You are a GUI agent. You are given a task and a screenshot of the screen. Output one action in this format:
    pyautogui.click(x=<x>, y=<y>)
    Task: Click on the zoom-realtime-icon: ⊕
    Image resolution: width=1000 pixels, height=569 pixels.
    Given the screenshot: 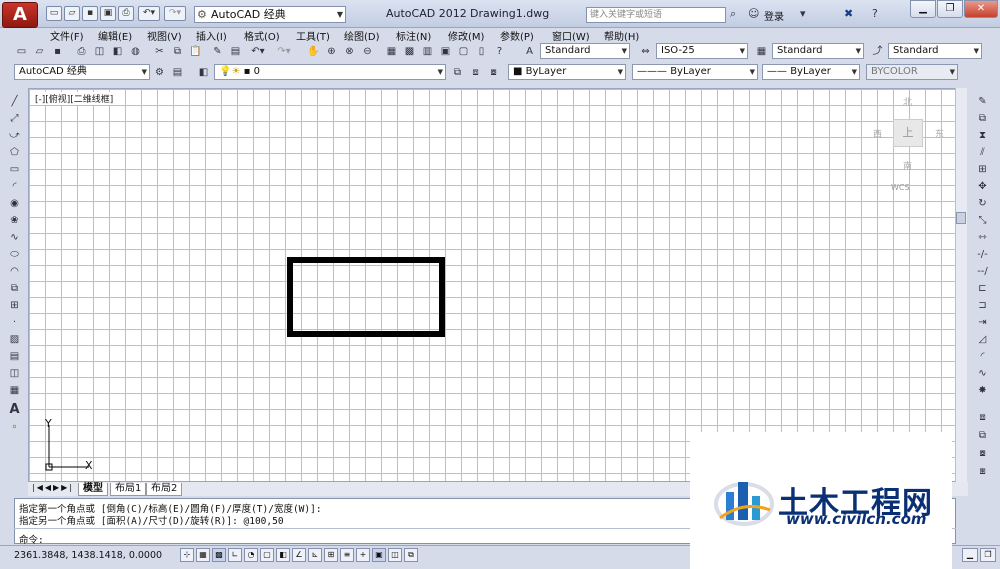 What is the action you would take?
    pyautogui.click(x=331, y=51)
    